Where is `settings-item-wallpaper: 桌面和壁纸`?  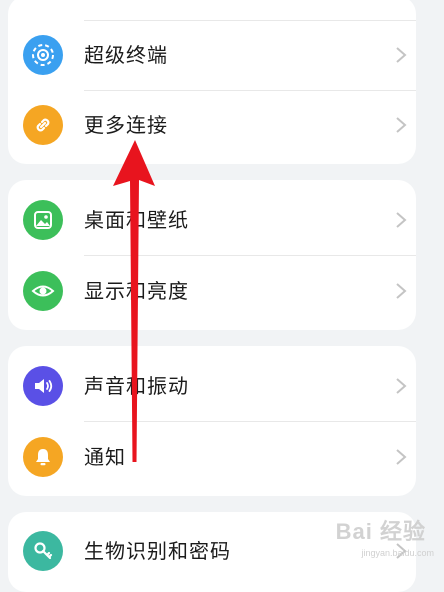
settings-item-wallpaper: 桌面和壁纸 is located at coordinates (212, 220).